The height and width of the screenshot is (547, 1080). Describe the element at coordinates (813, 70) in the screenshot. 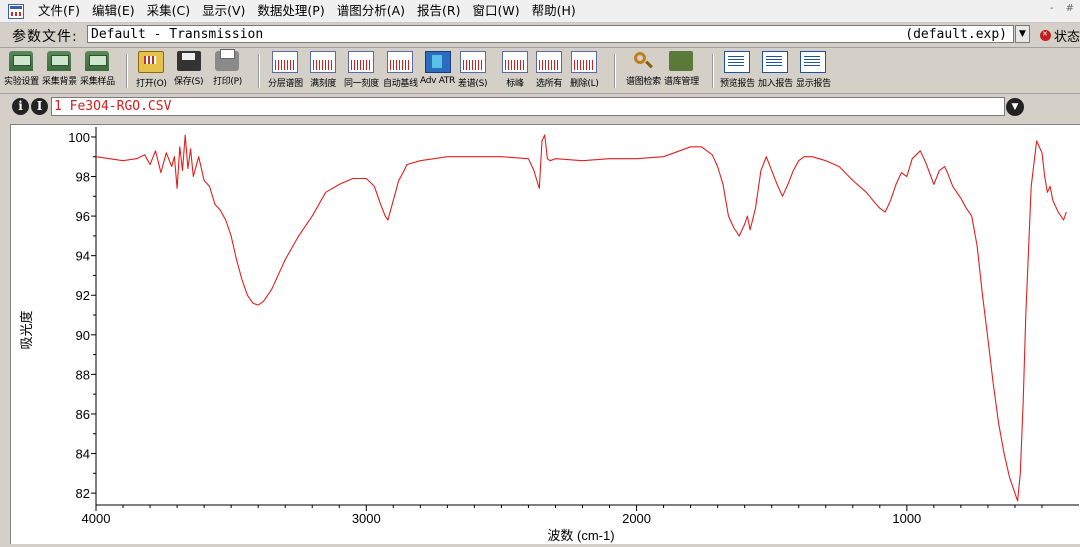

I see `show-report-button: 显示报告` at that location.